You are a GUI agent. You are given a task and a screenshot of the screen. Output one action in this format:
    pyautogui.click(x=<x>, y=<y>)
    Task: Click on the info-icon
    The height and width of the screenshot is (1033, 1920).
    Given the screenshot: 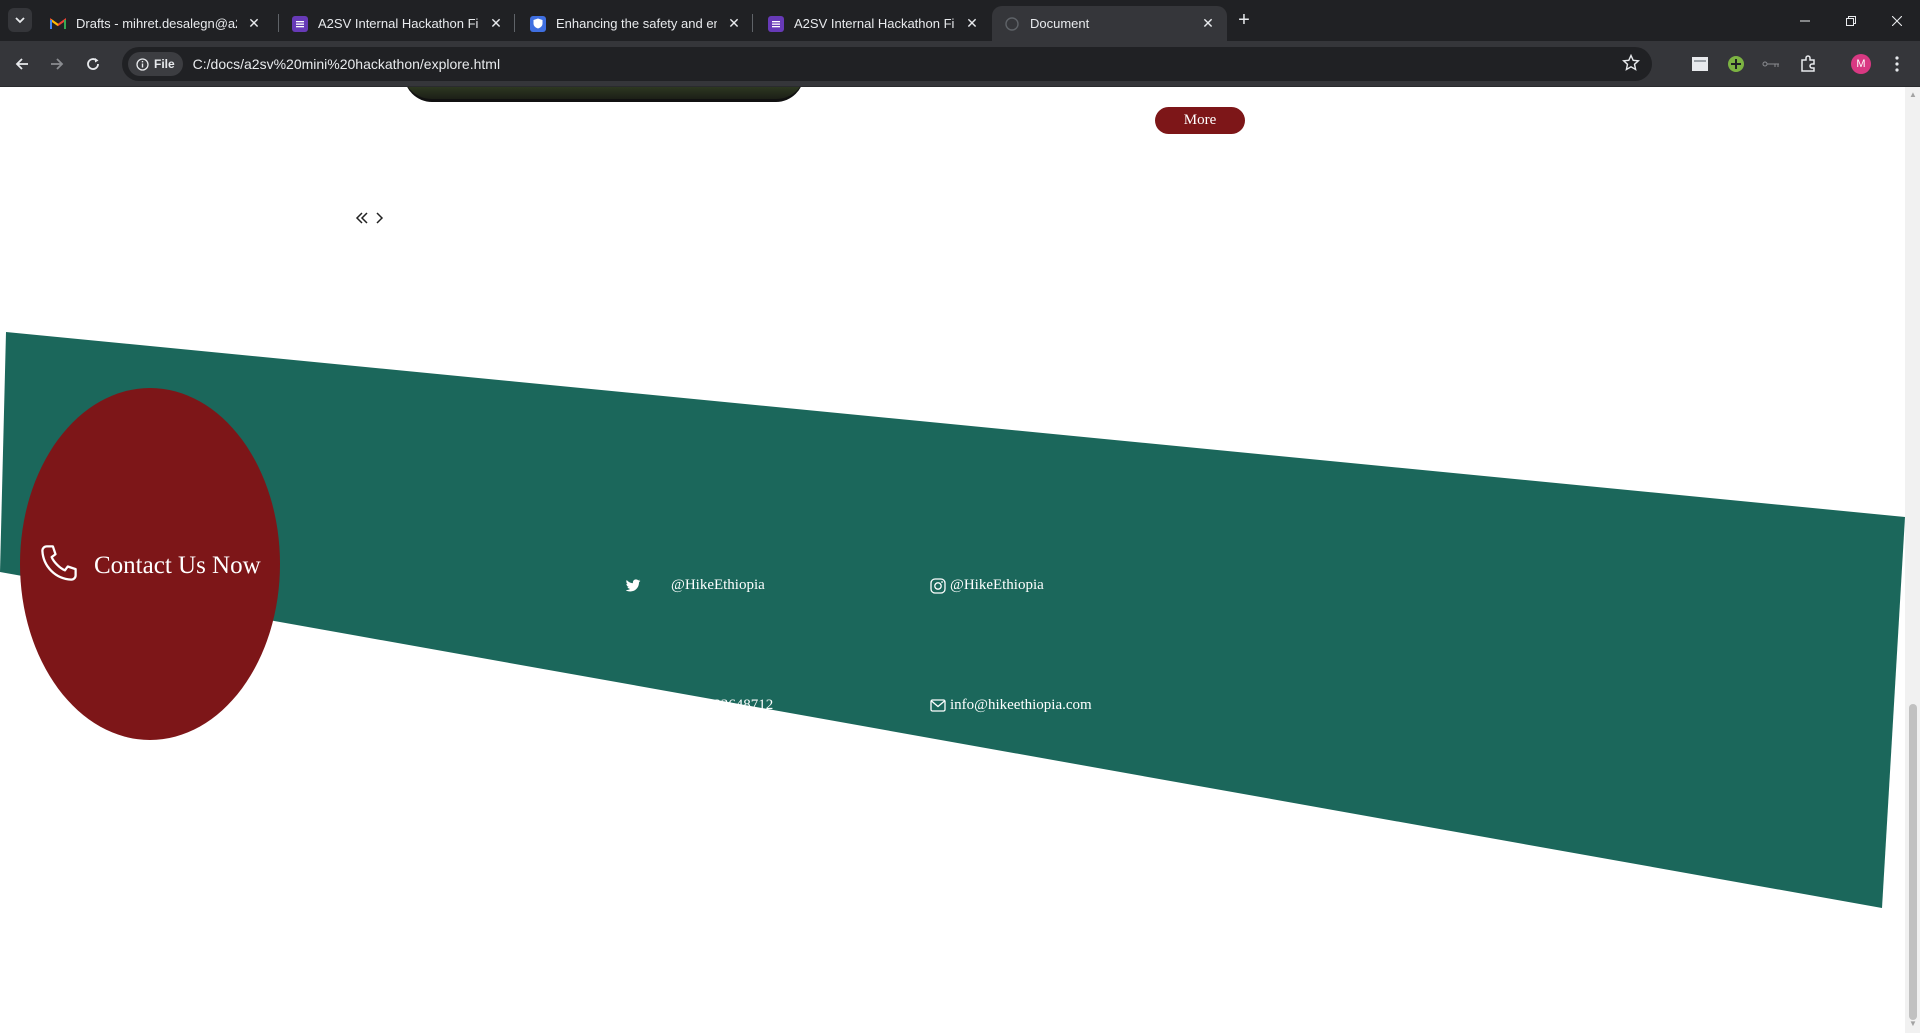 What is the action you would take?
    pyautogui.click(x=142, y=64)
    